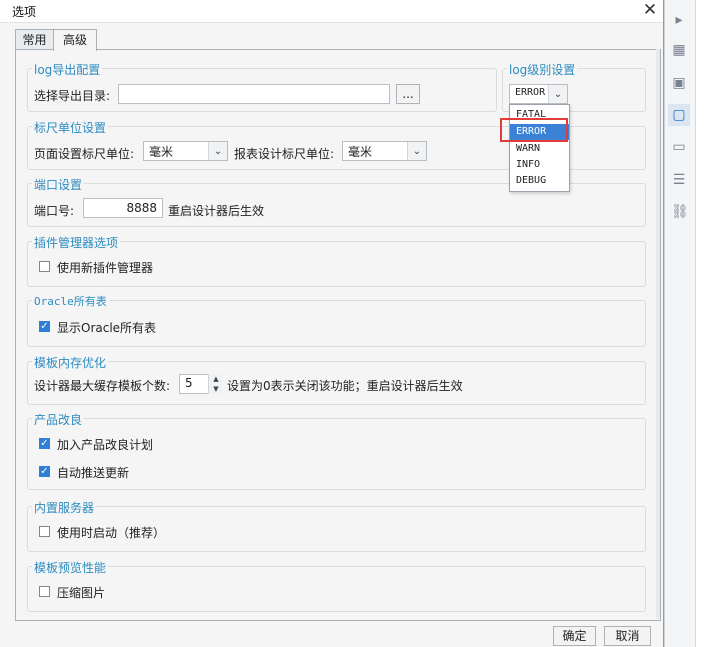 The image size is (712, 647). I want to click on log-level-value: ERROR, so click(530, 92).